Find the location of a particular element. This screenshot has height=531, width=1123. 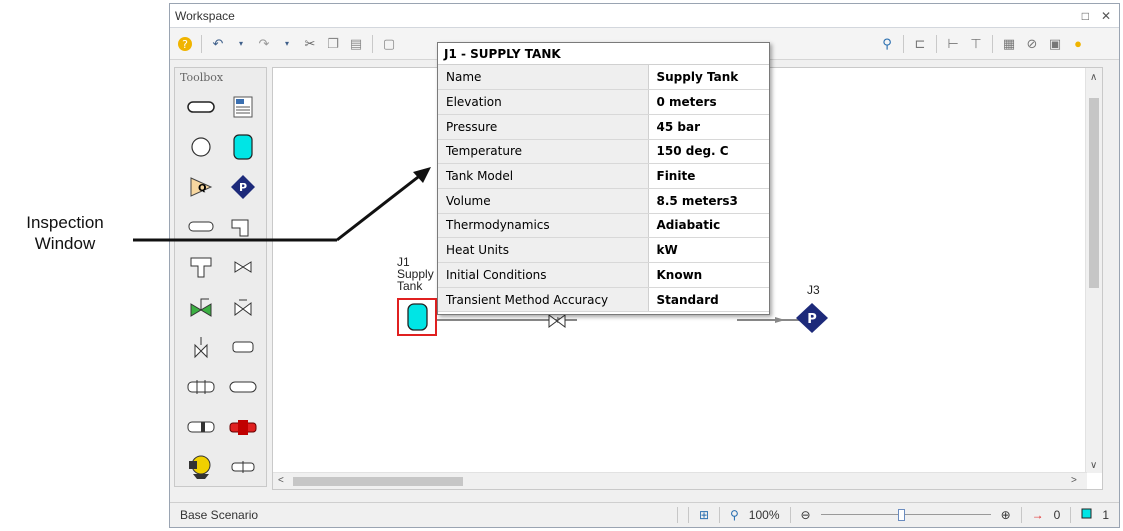

horizontal-scrollbar: < > is located at coordinates (680, 480).